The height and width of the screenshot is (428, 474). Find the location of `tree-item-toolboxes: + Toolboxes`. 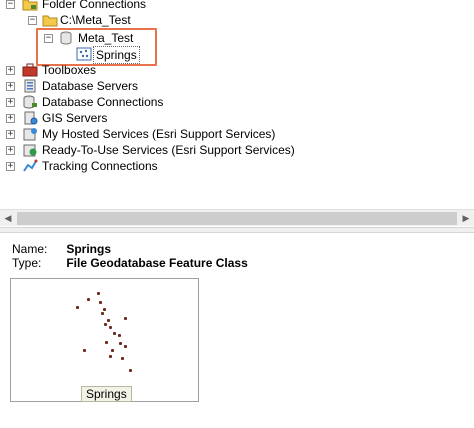

tree-item-toolboxes: + Toolboxes is located at coordinates (237, 70).